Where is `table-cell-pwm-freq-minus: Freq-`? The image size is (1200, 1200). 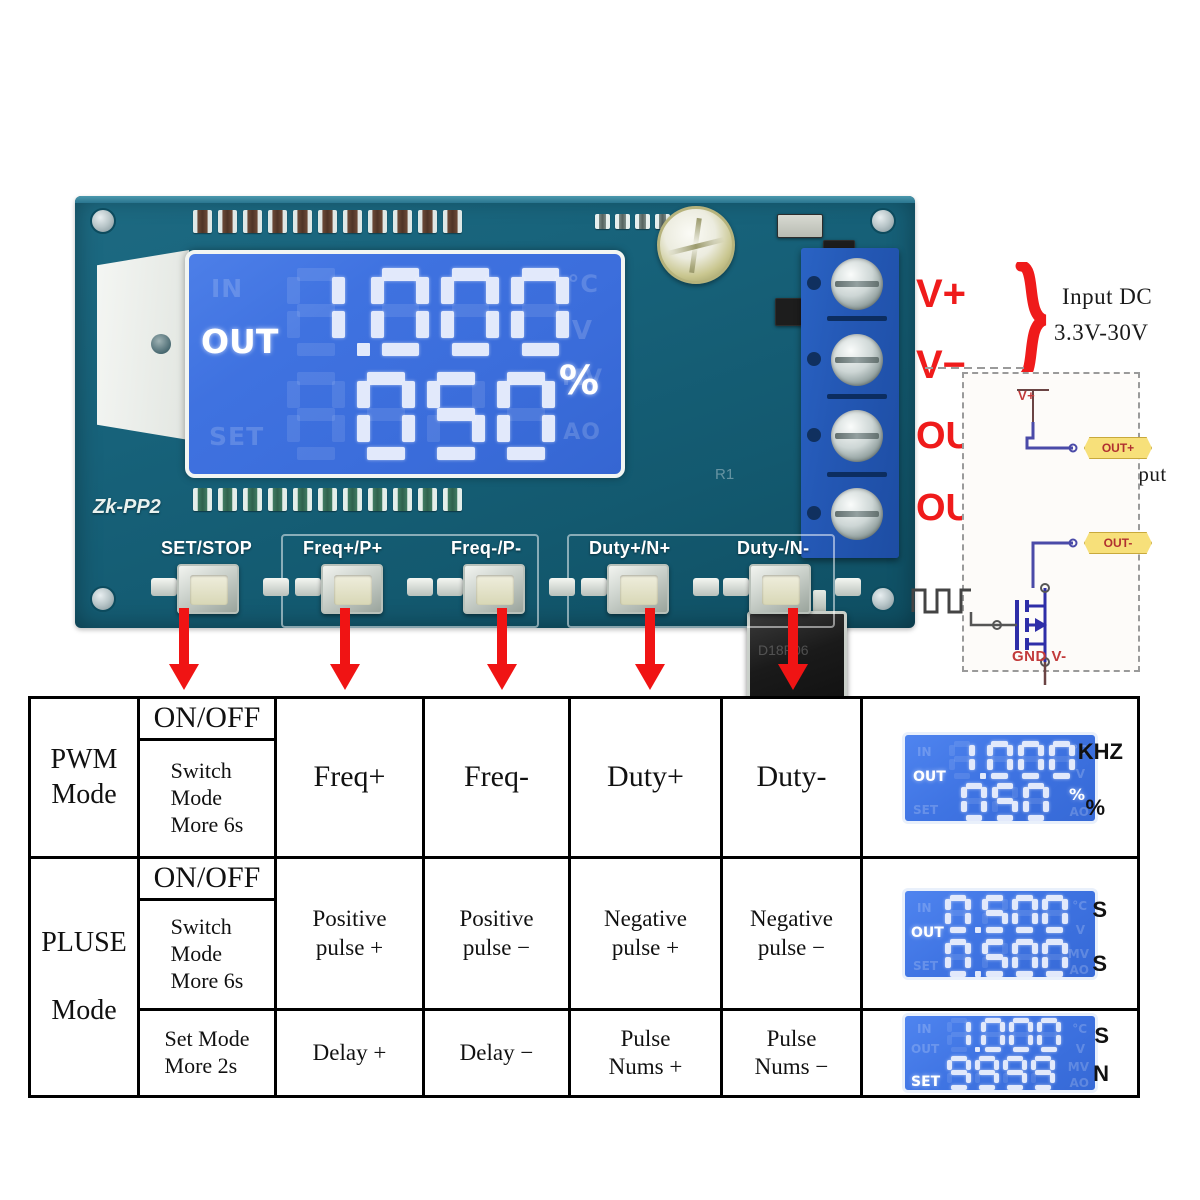
table-cell-pwm-freq-minus: Freq- is located at coordinates (498, 779).